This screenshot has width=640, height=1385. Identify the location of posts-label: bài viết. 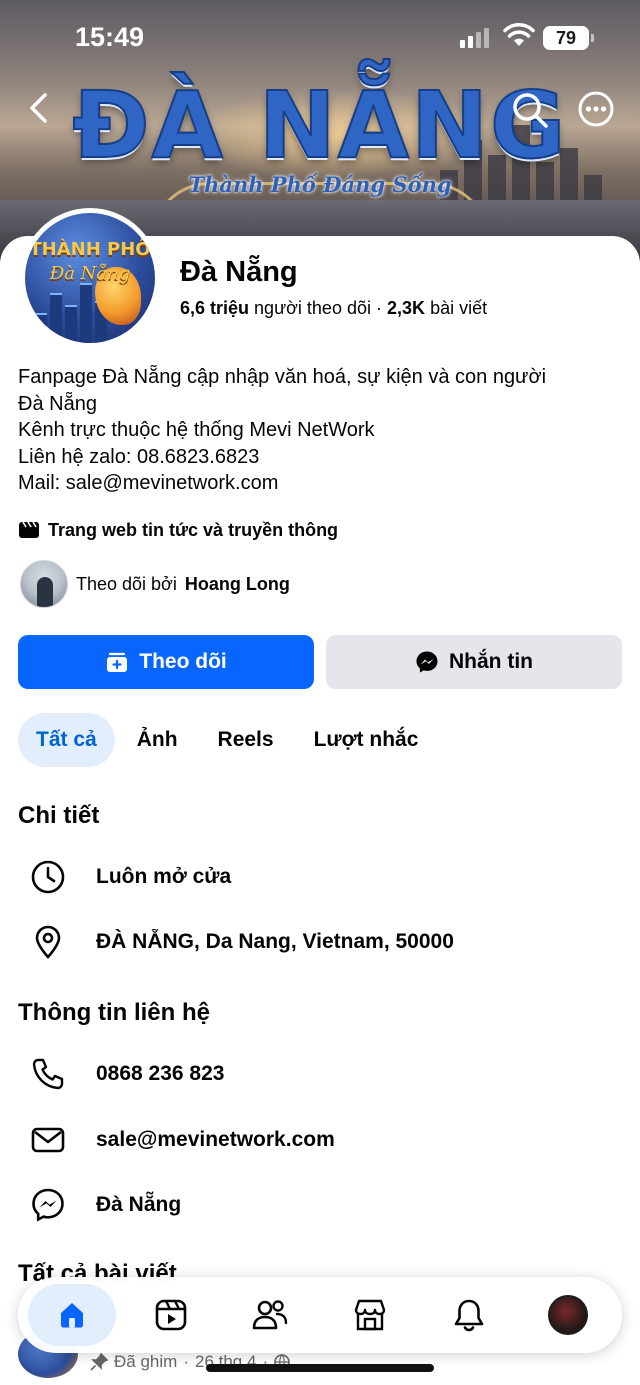
(459, 308).